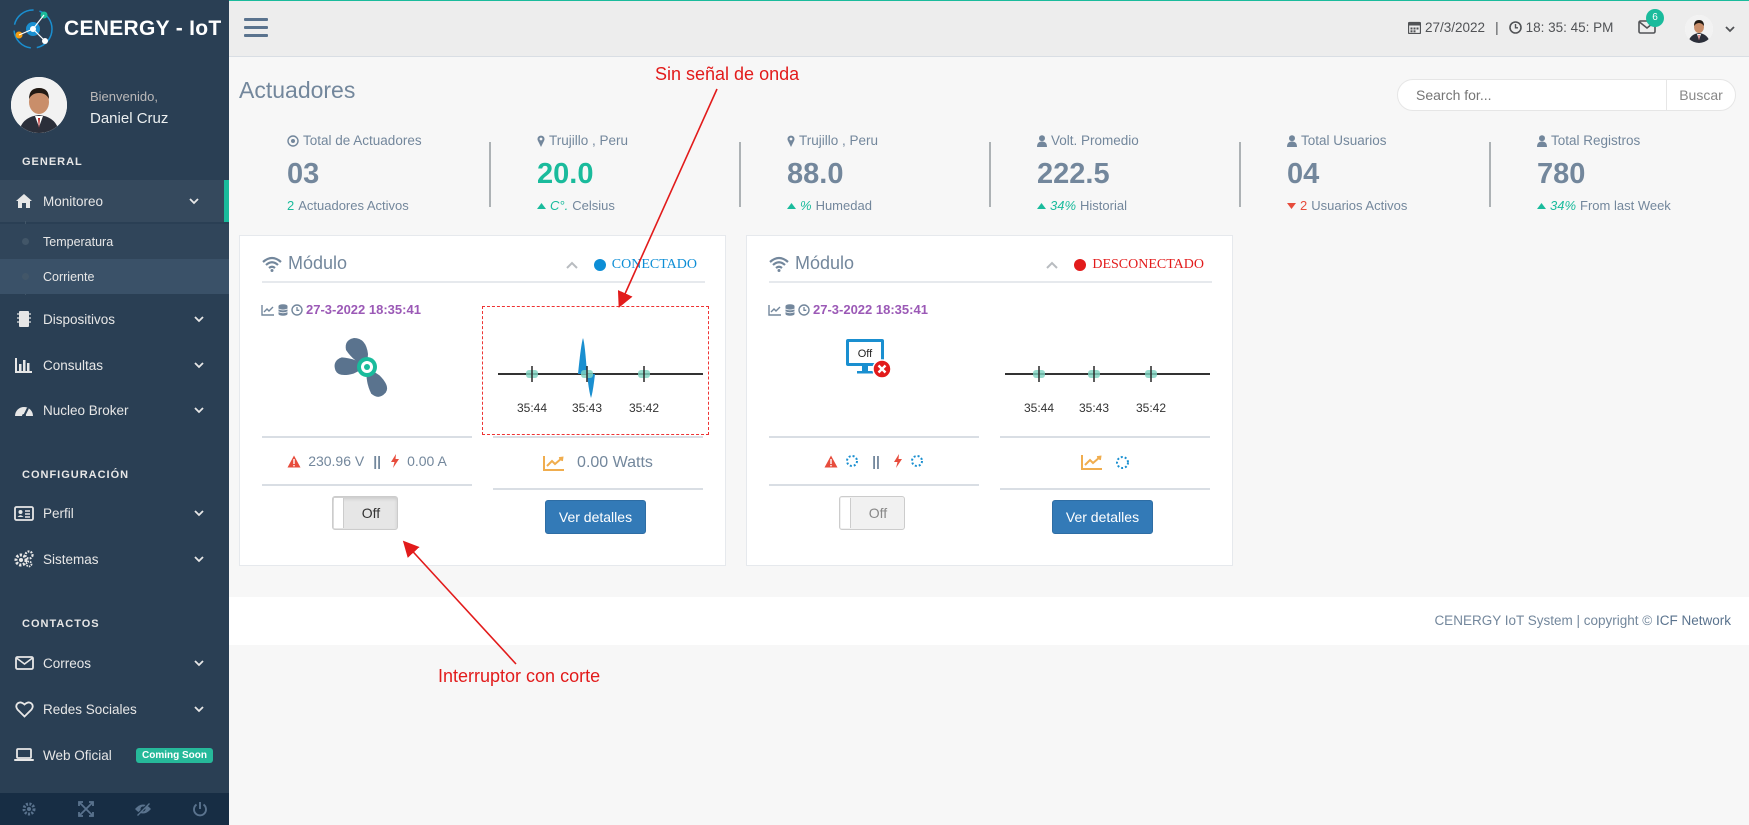 The width and height of the screenshot is (1749, 825). What do you see at coordinates (24, 319) in the screenshot?
I see `chip-icon` at bounding box center [24, 319].